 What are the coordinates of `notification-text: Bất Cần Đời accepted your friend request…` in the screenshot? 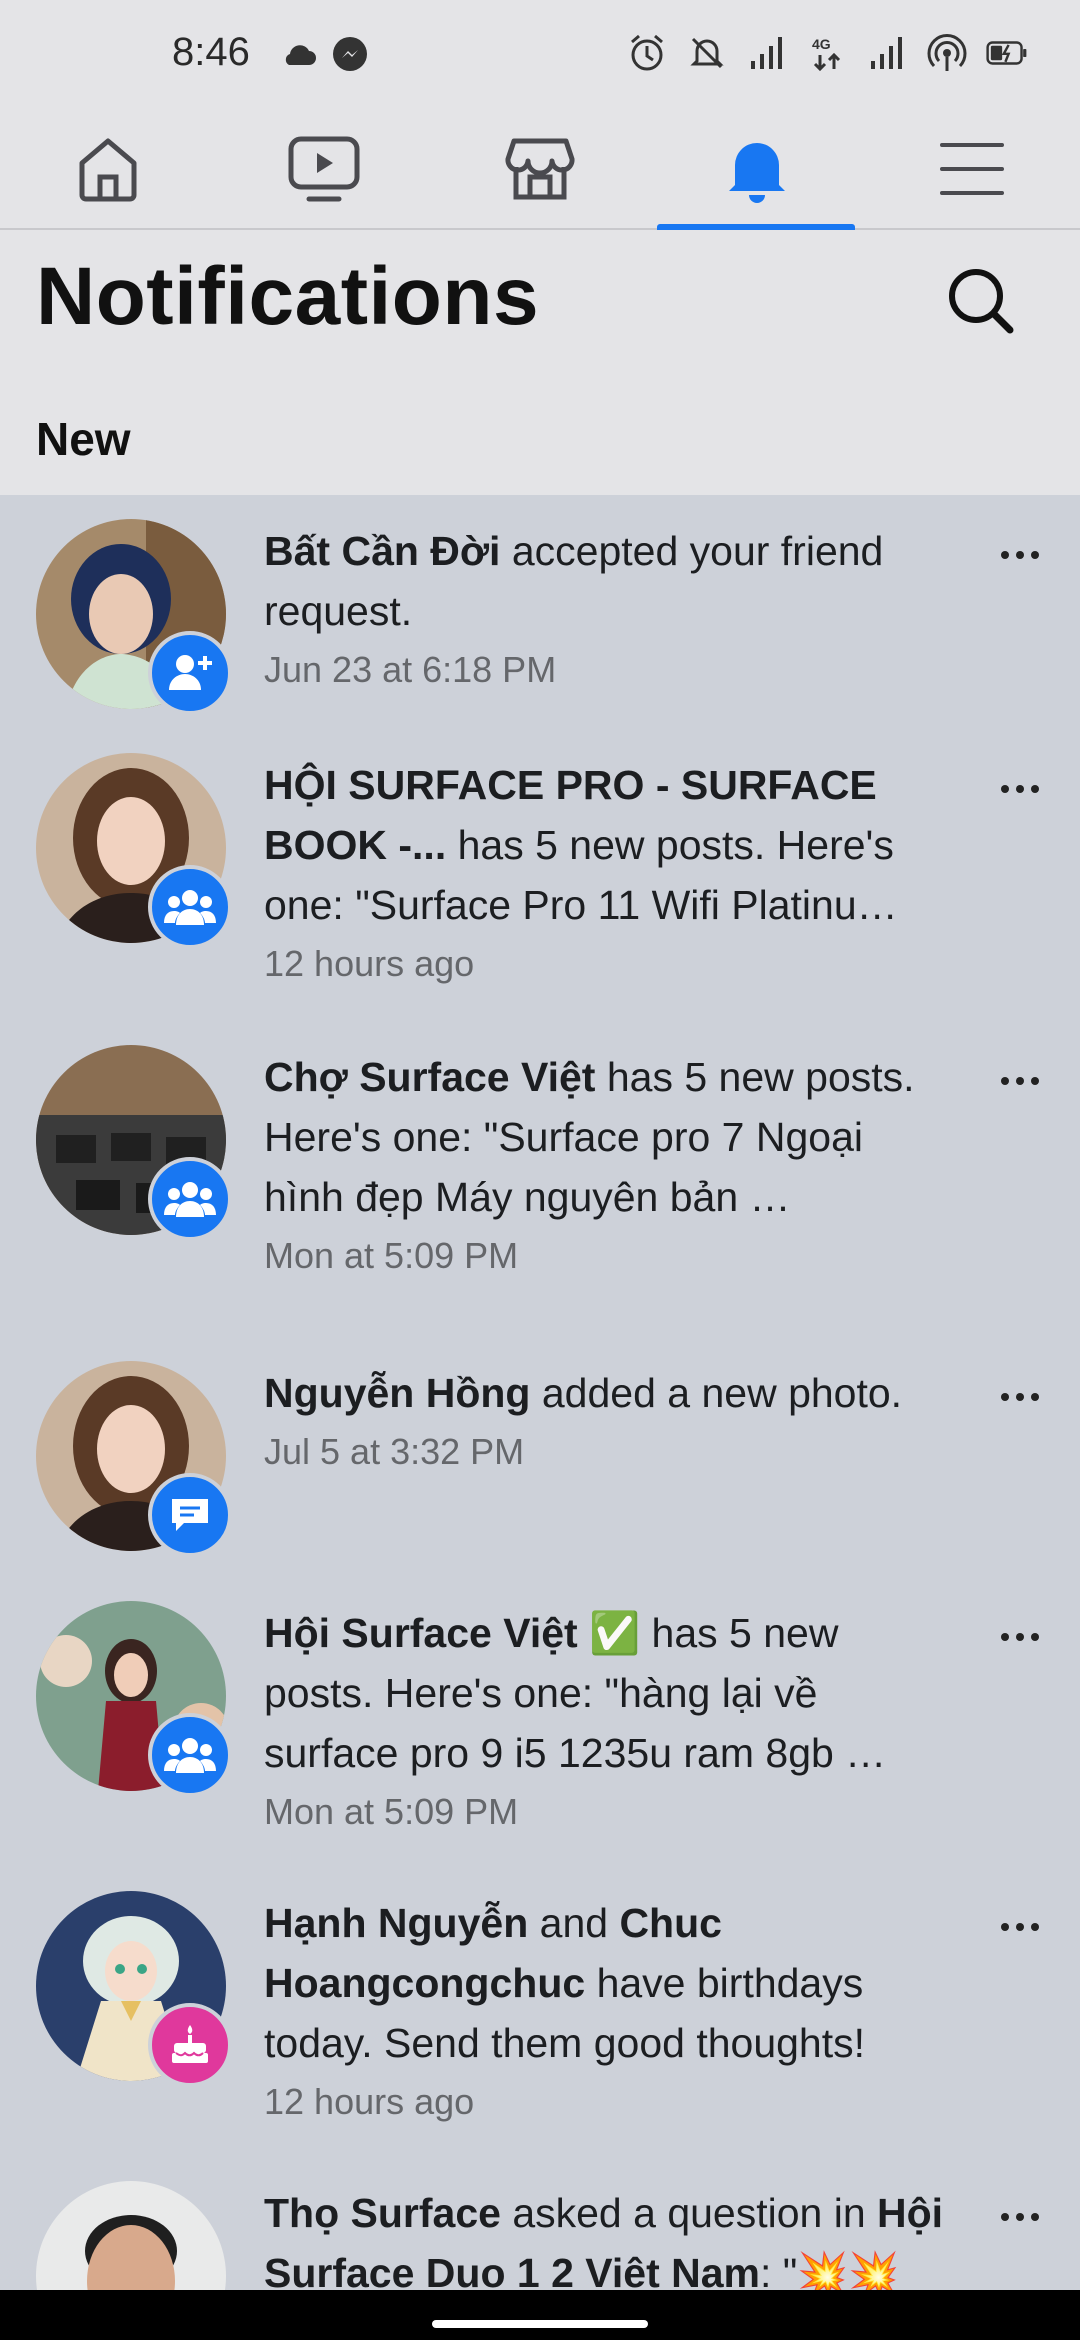 It's located at (609, 610).